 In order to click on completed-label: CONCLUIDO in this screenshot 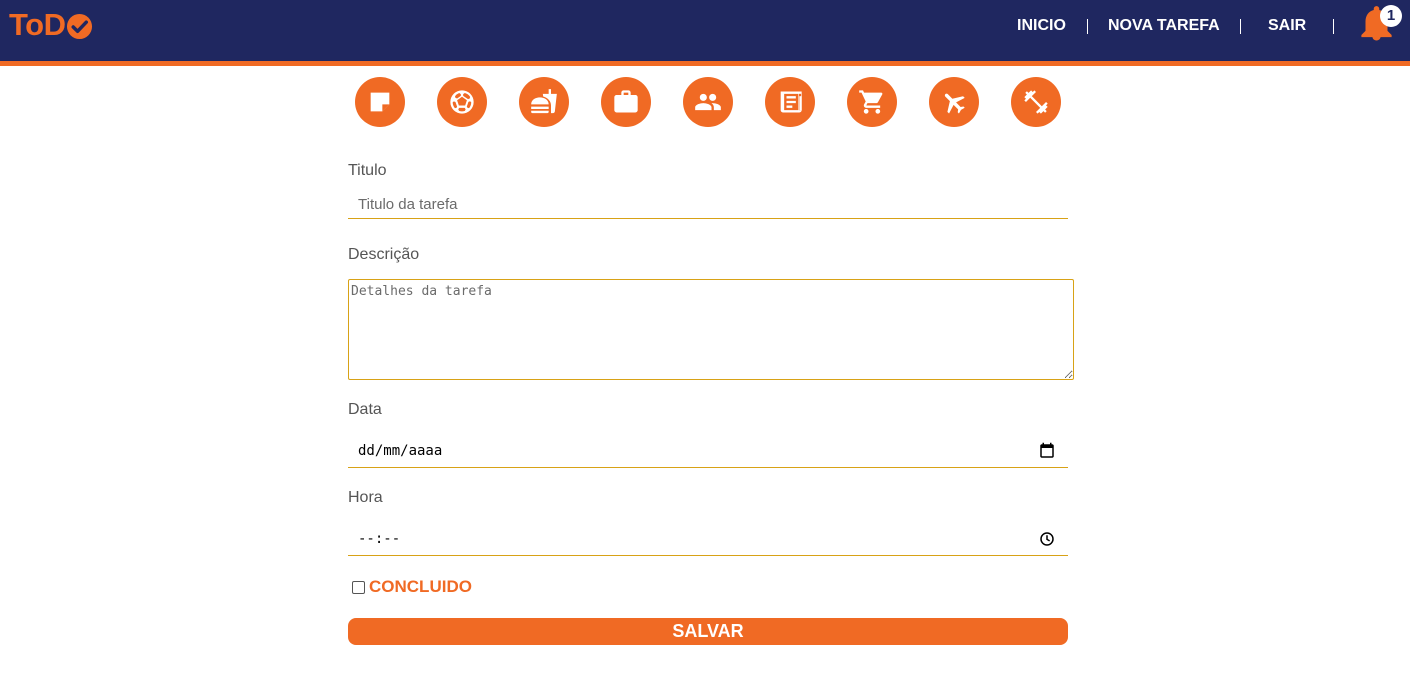, I will do `click(420, 587)`.